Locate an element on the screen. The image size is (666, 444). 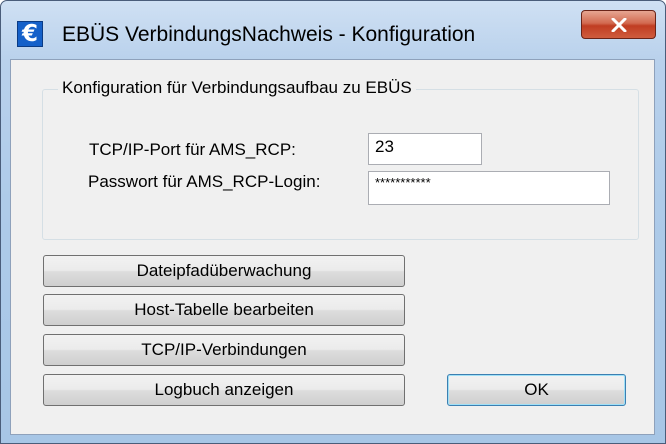
host-table-button: Host-Tabelle bearbeiten is located at coordinates (224, 310).